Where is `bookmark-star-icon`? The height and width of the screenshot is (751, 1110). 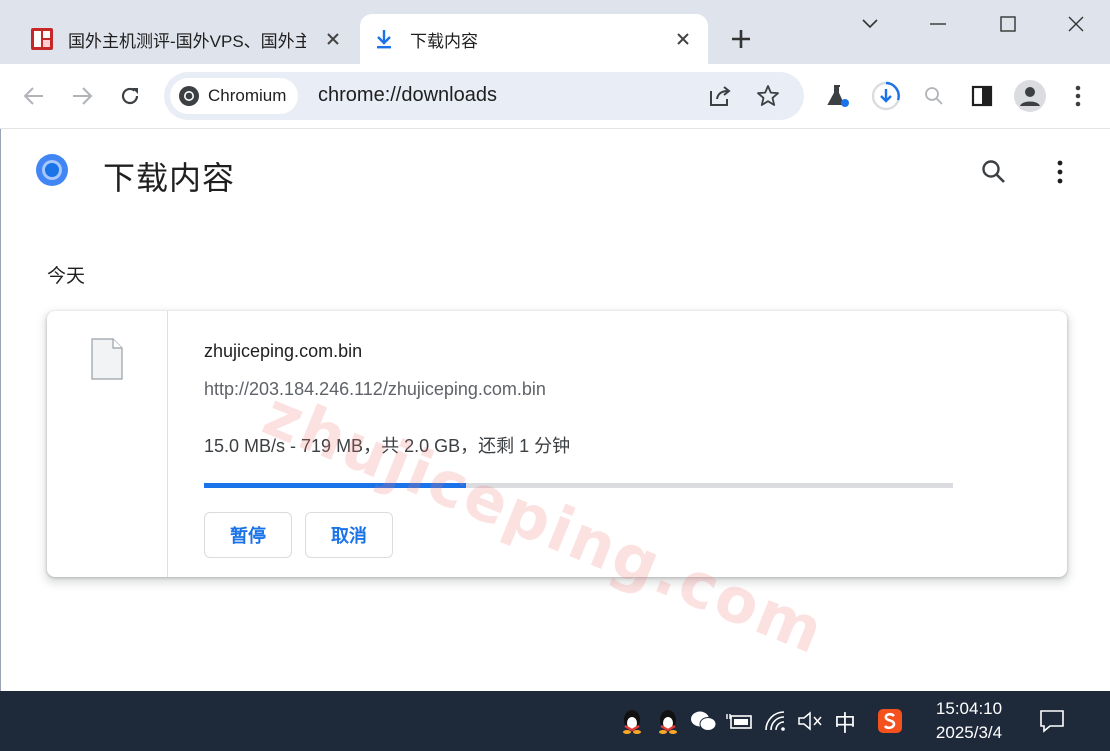
bookmark-star-icon is located at coordinates (768, 96).